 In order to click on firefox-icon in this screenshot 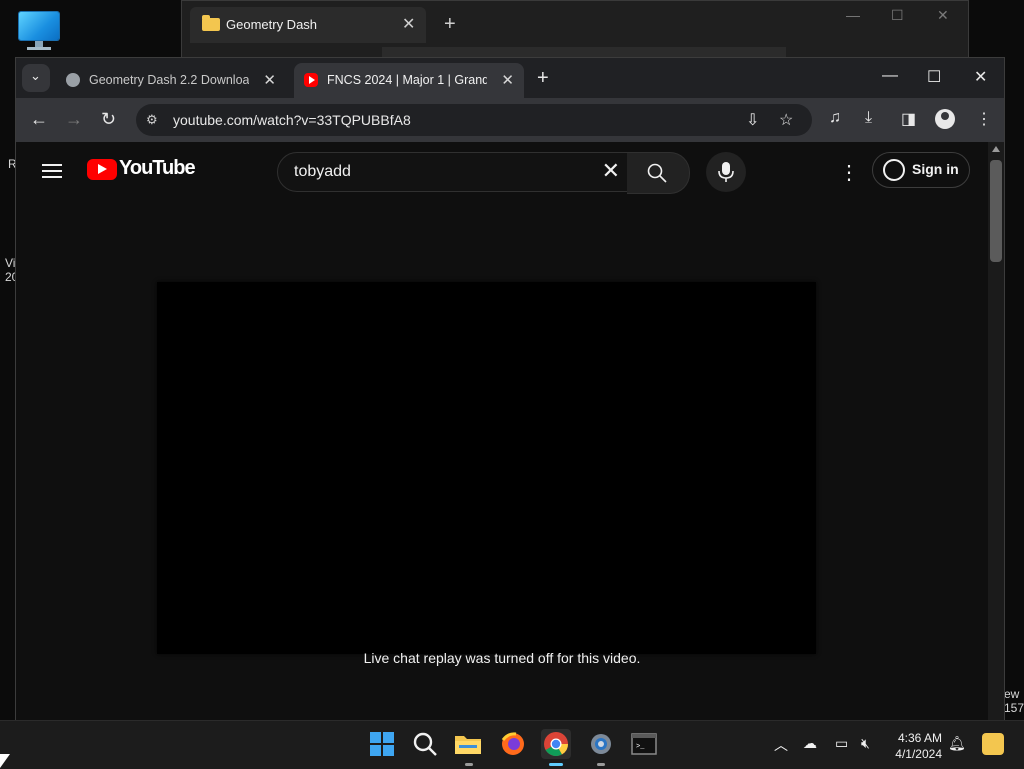, I will do `click(512, 743)`.